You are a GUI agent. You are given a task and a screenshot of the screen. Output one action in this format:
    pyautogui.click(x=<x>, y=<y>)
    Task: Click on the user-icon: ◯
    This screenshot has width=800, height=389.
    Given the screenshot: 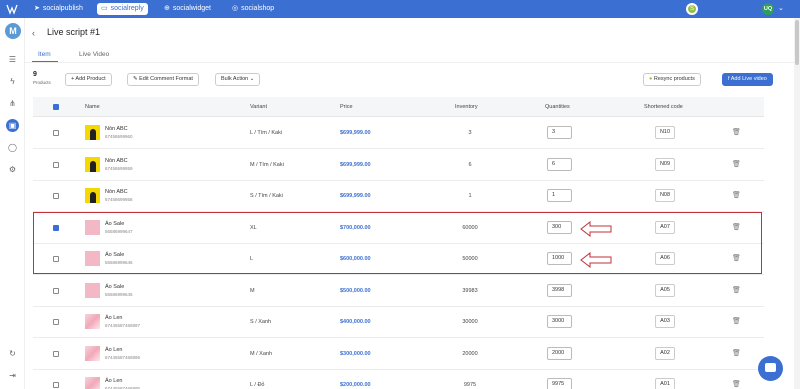 What is the action you would take?
    pyautogui.click(x=12, y=147)
    